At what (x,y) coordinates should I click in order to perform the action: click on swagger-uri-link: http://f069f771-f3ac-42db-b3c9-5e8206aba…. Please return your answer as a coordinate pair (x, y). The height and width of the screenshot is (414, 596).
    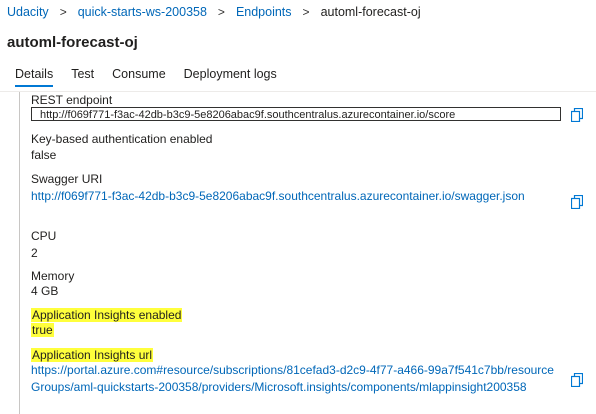
    Looking at the image, I should click on (295, 196).